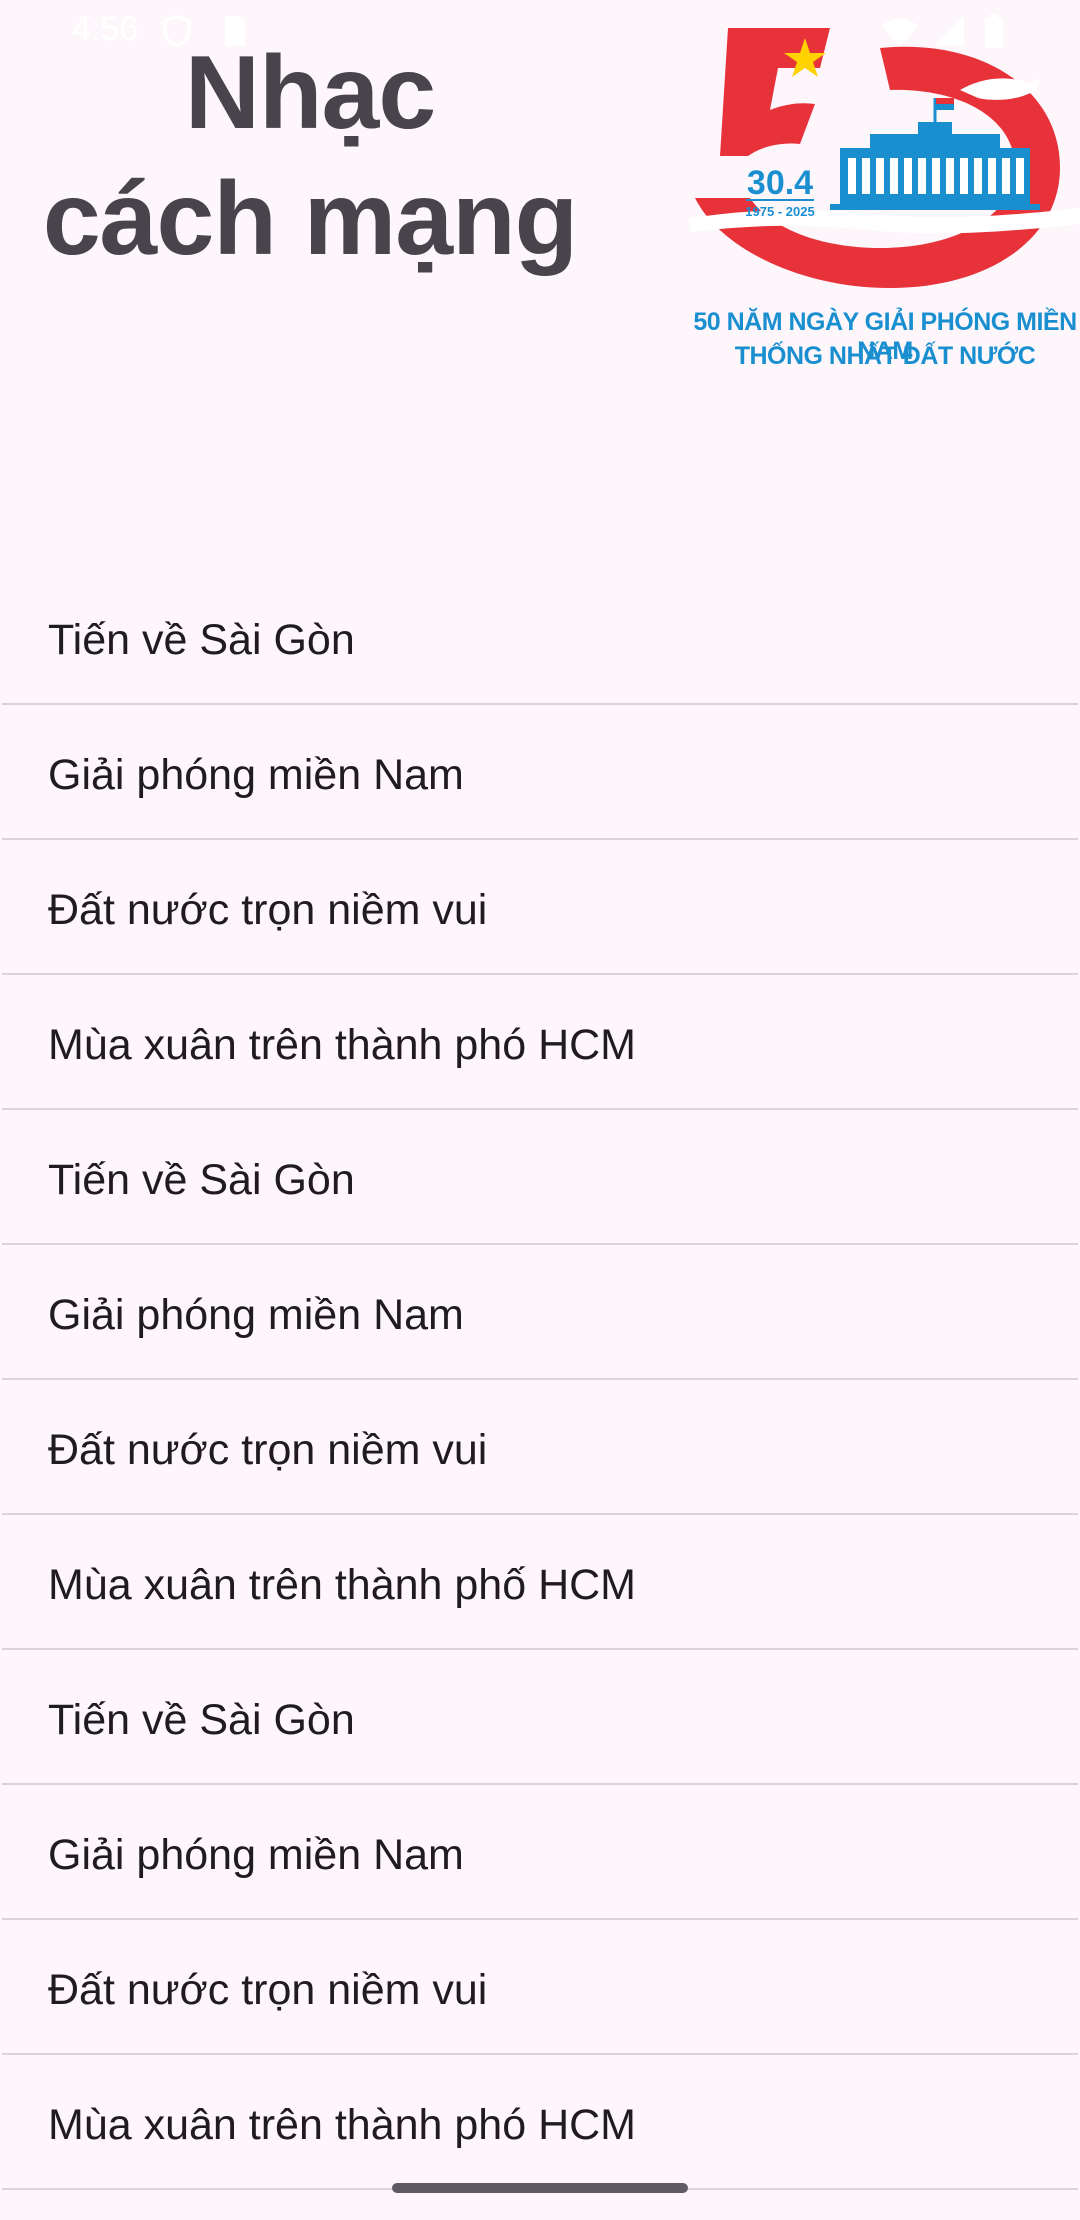 The image size is (1080, 2220). I want to click on logo-caption-line-2: THỐNG NHẤT ĐẤT NƯỚC, so click(885, 356).